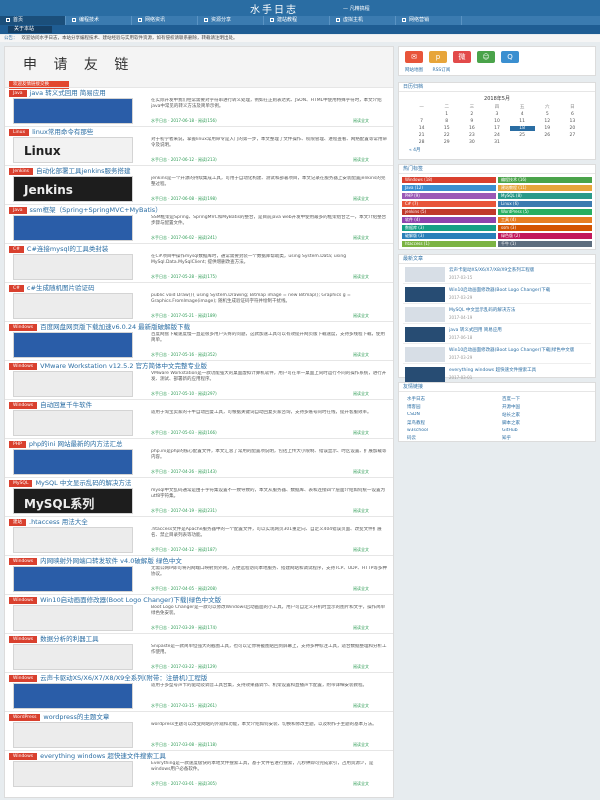  What do you see at coordinates (547, 135) in the screenshot?
I see `calendar-day: 26` at bounding box center [547, 135].